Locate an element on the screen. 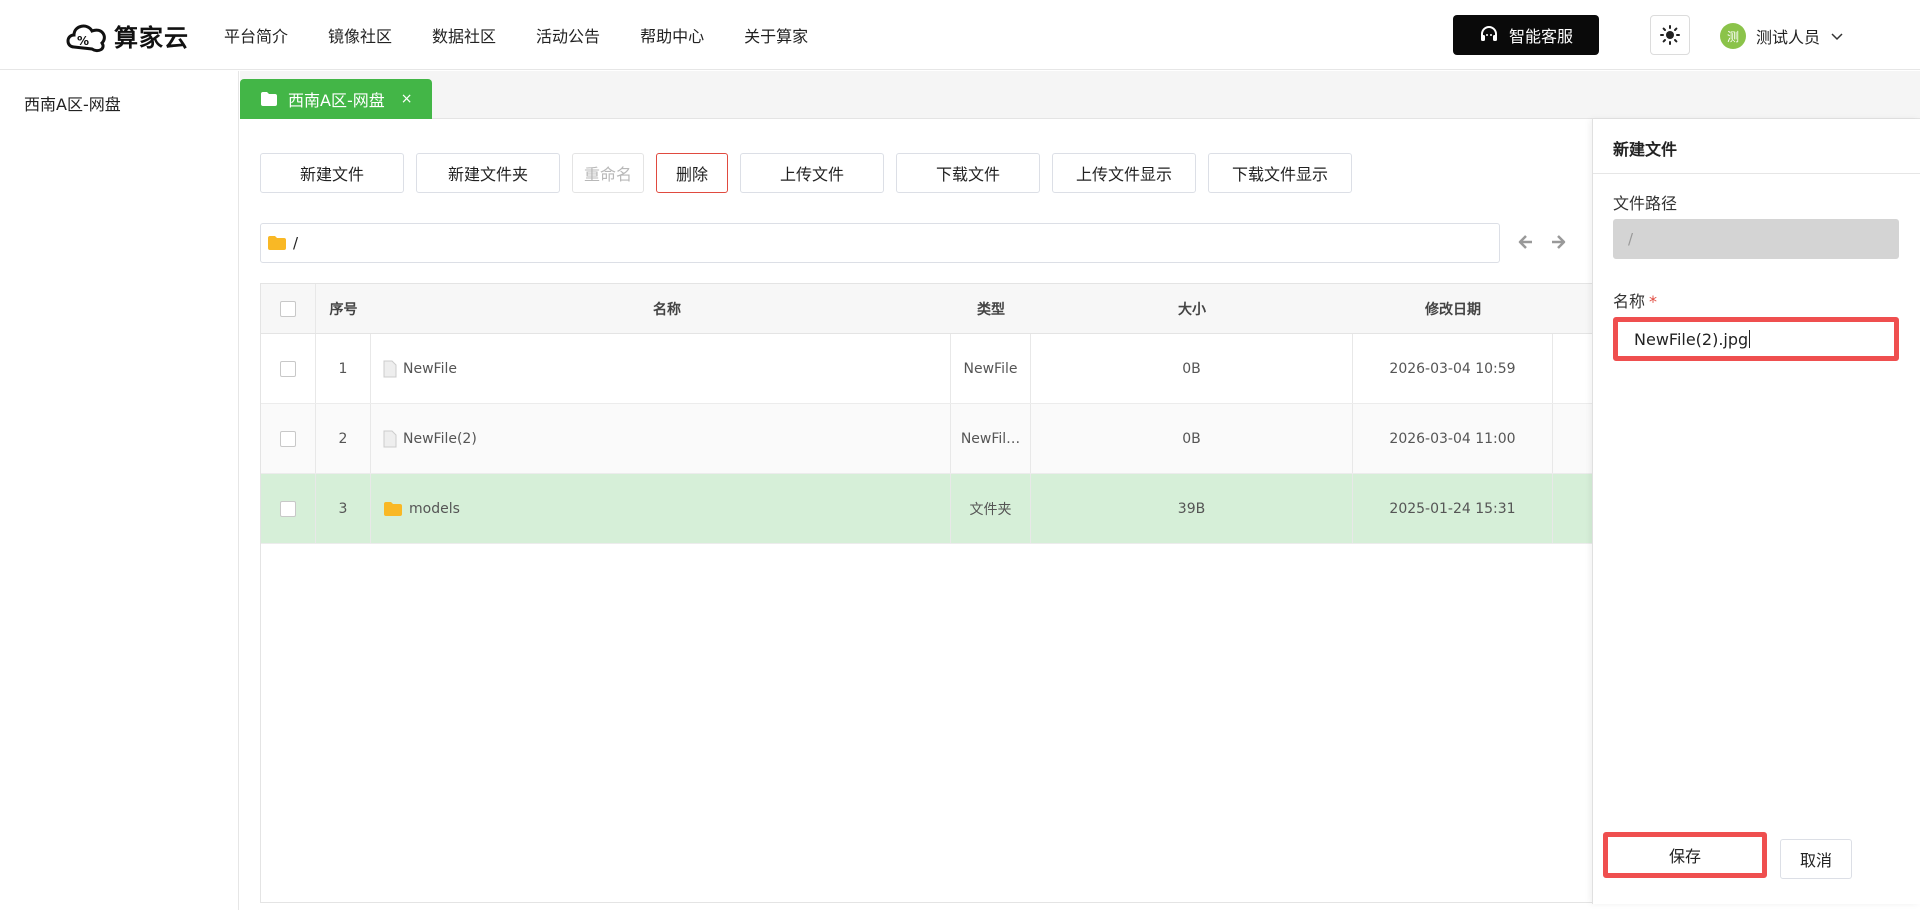  row-no: 2 is located at coordinates (343, 438).